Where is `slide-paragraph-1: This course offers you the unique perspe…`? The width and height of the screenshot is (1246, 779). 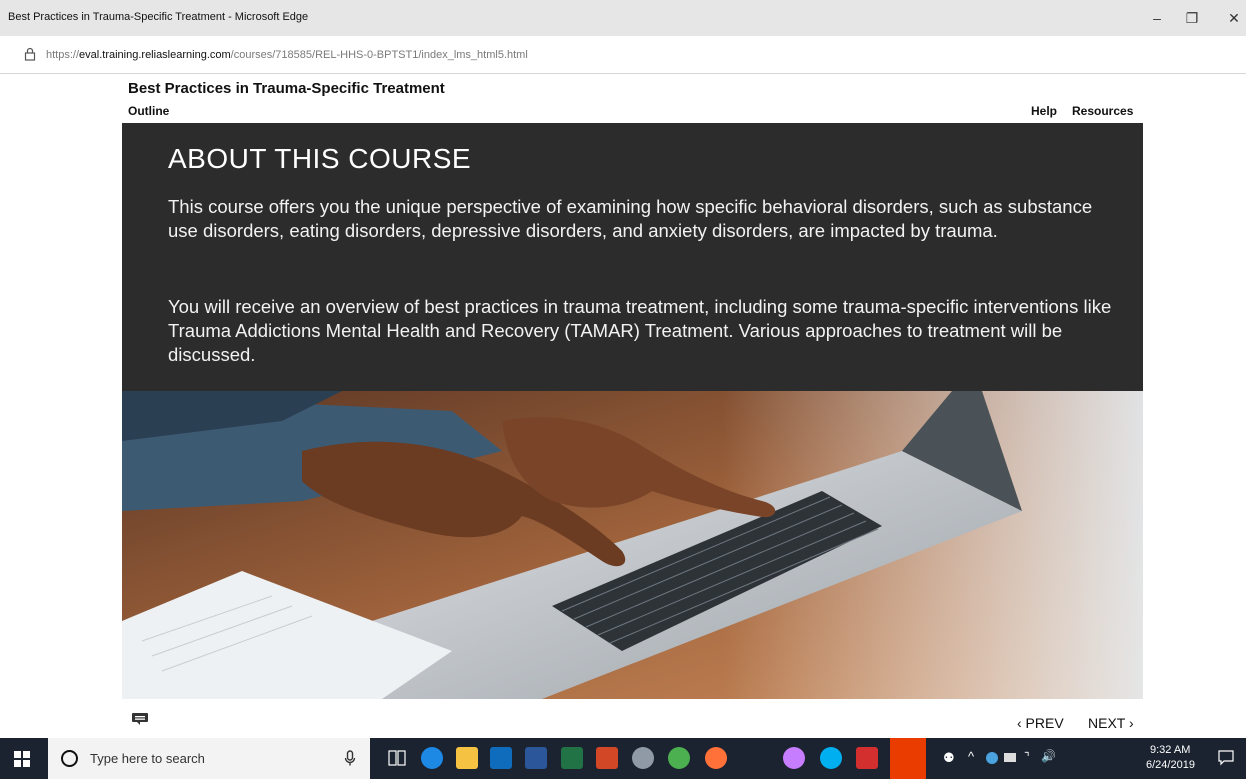 slide-paragraph-1: This course offers you the unique perspe… is located at coordinates (630, 218).